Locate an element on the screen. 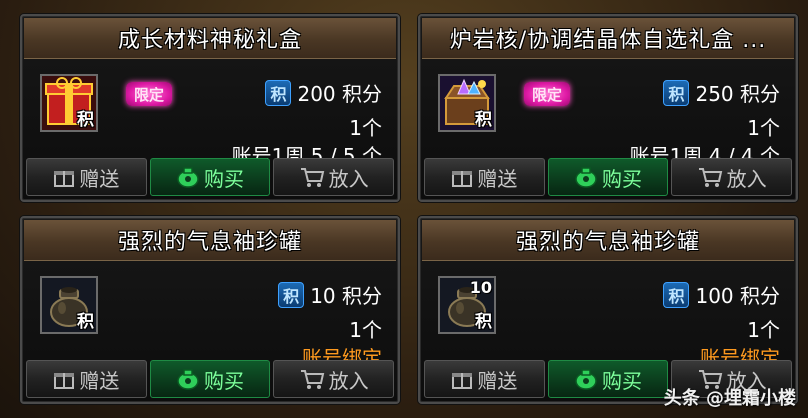 The image size is (808, 418). price-value: 200 积分 is located at coordinates (339, 94).